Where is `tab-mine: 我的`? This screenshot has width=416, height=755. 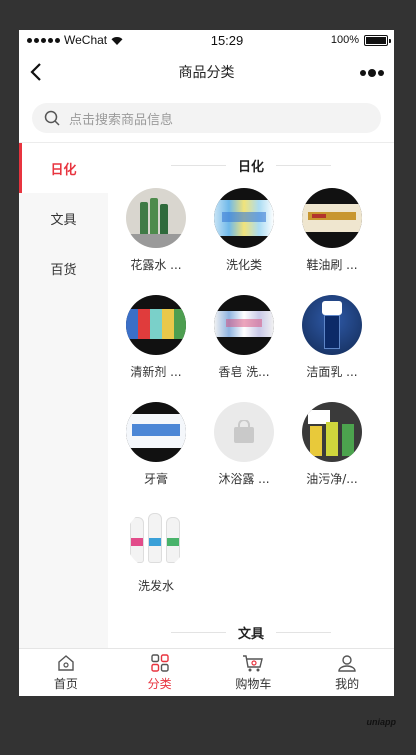 tab-mine: 我的 is located at coordinates (347, 672).